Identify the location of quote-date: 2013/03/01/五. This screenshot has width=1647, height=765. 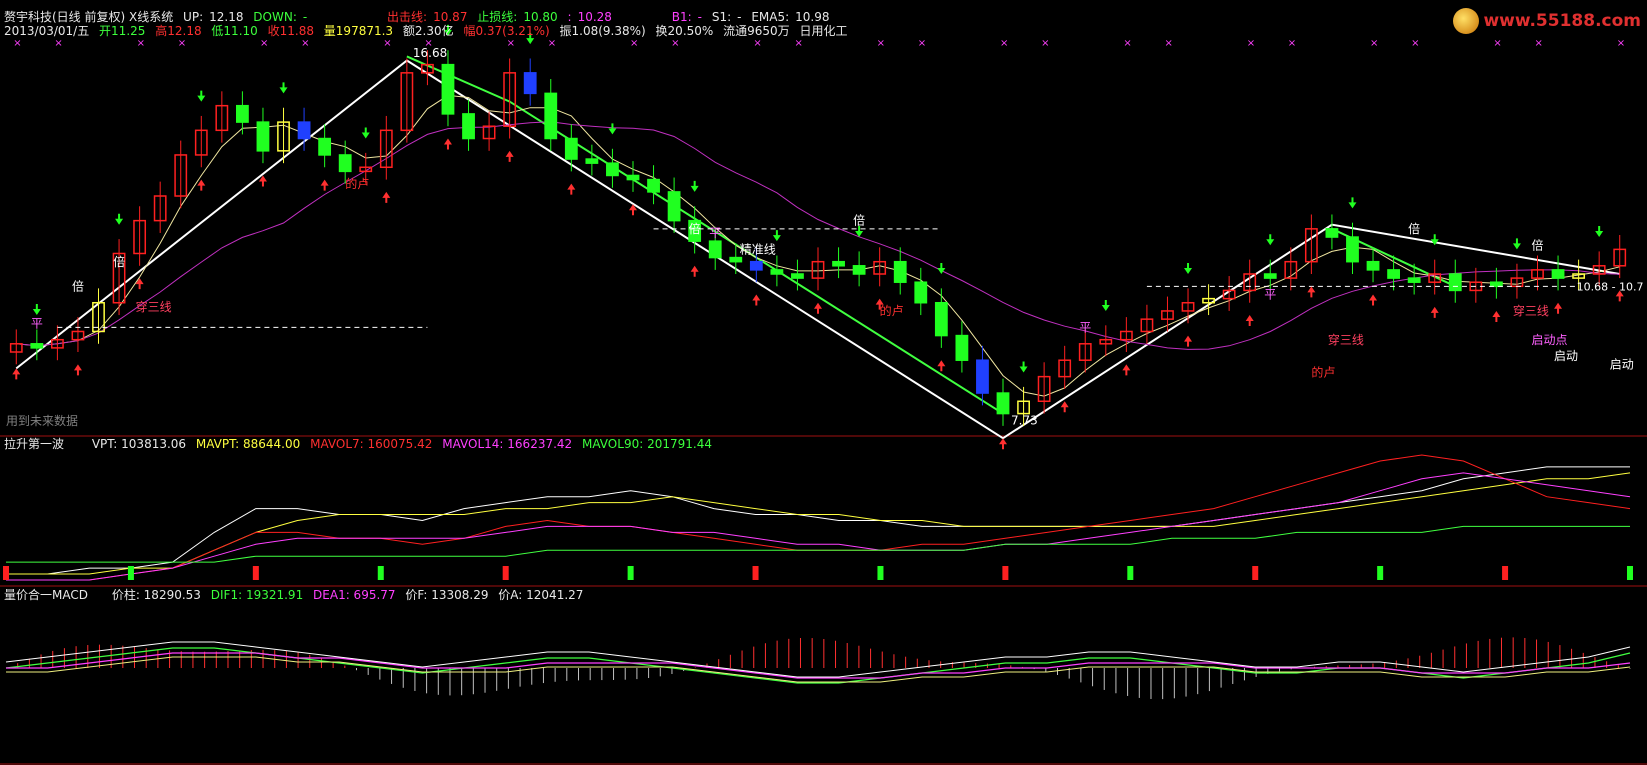
(47, 31).